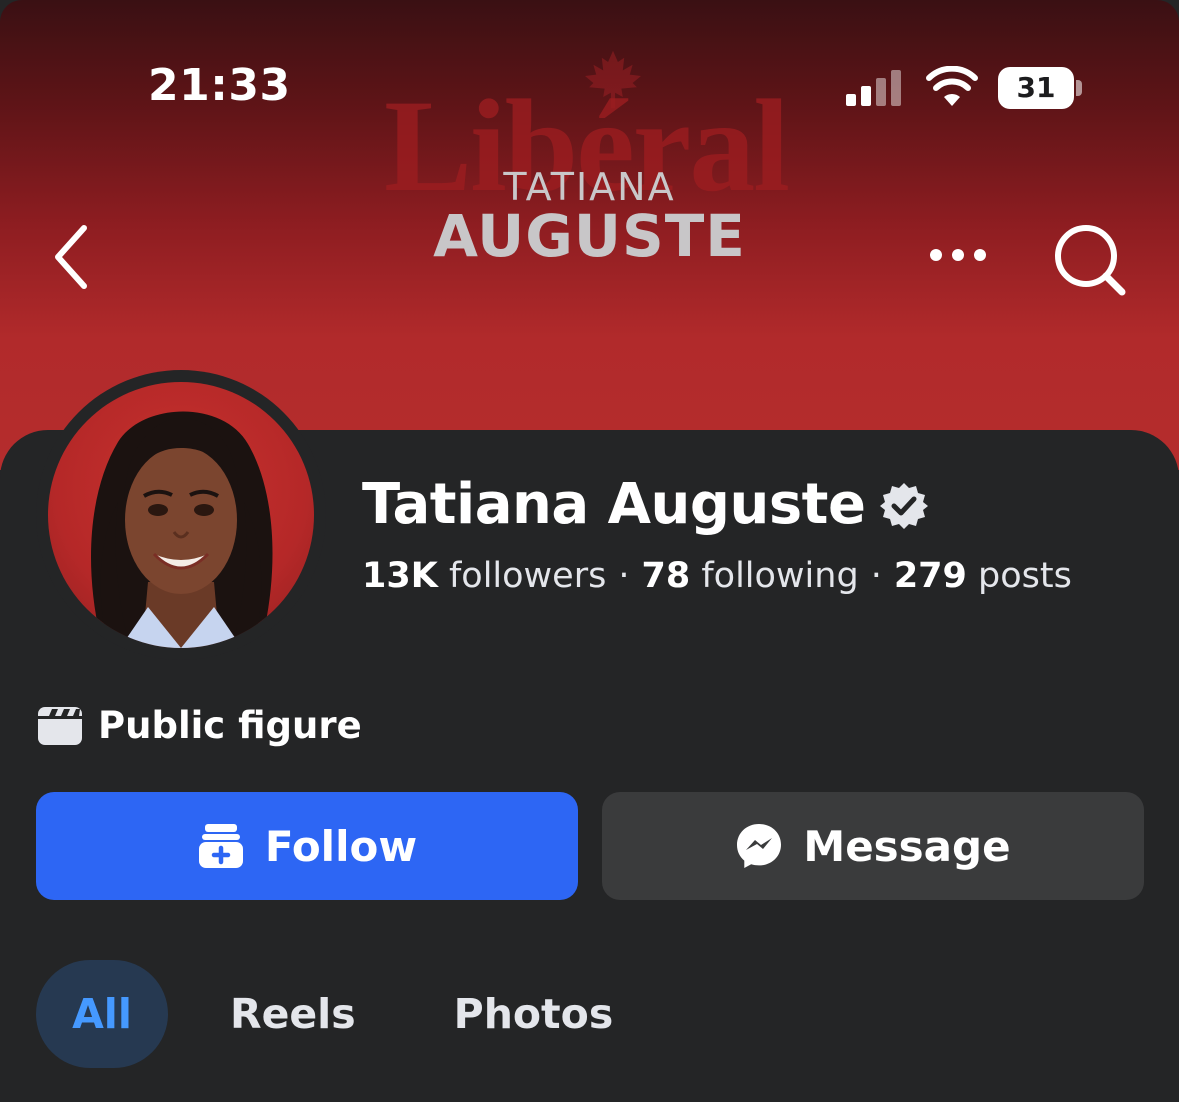 The image size is (1179, 1102). I want to click on back-button, so click(72, 257).